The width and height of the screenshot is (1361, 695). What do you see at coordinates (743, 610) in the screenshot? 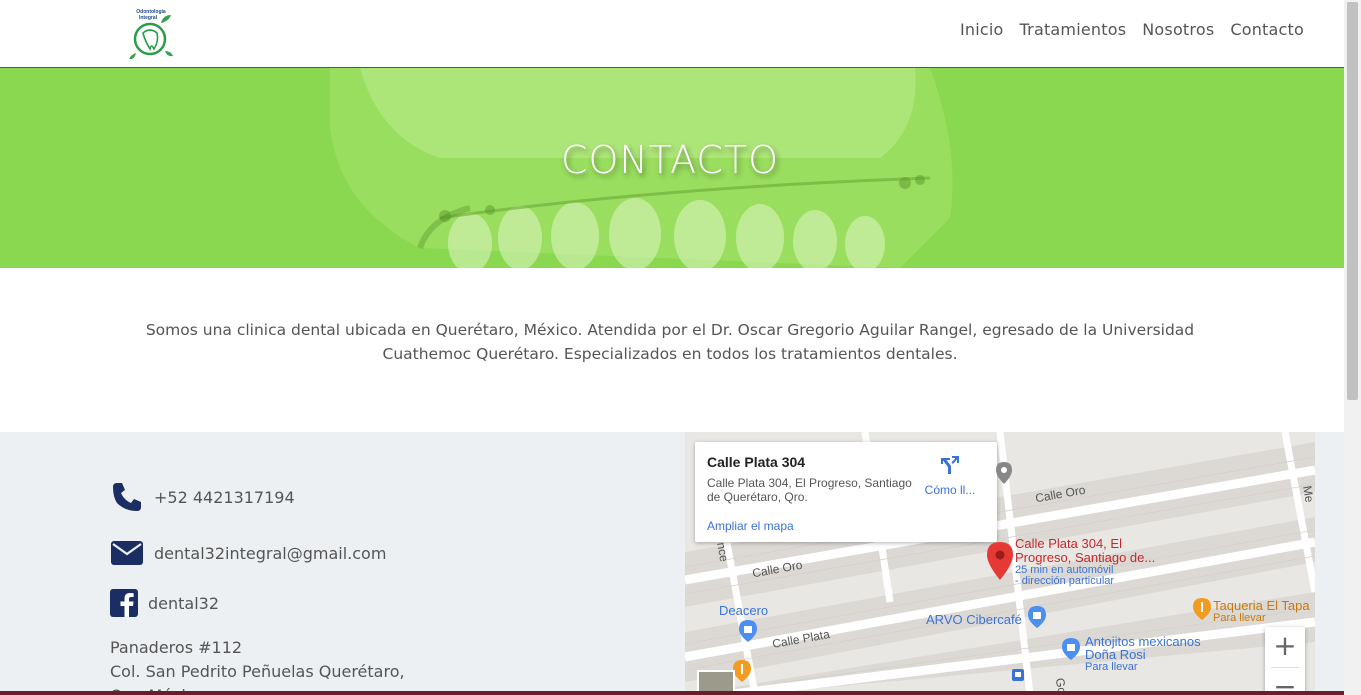
I see `place-deacero: Deacero` at bounding box center [743, 610].